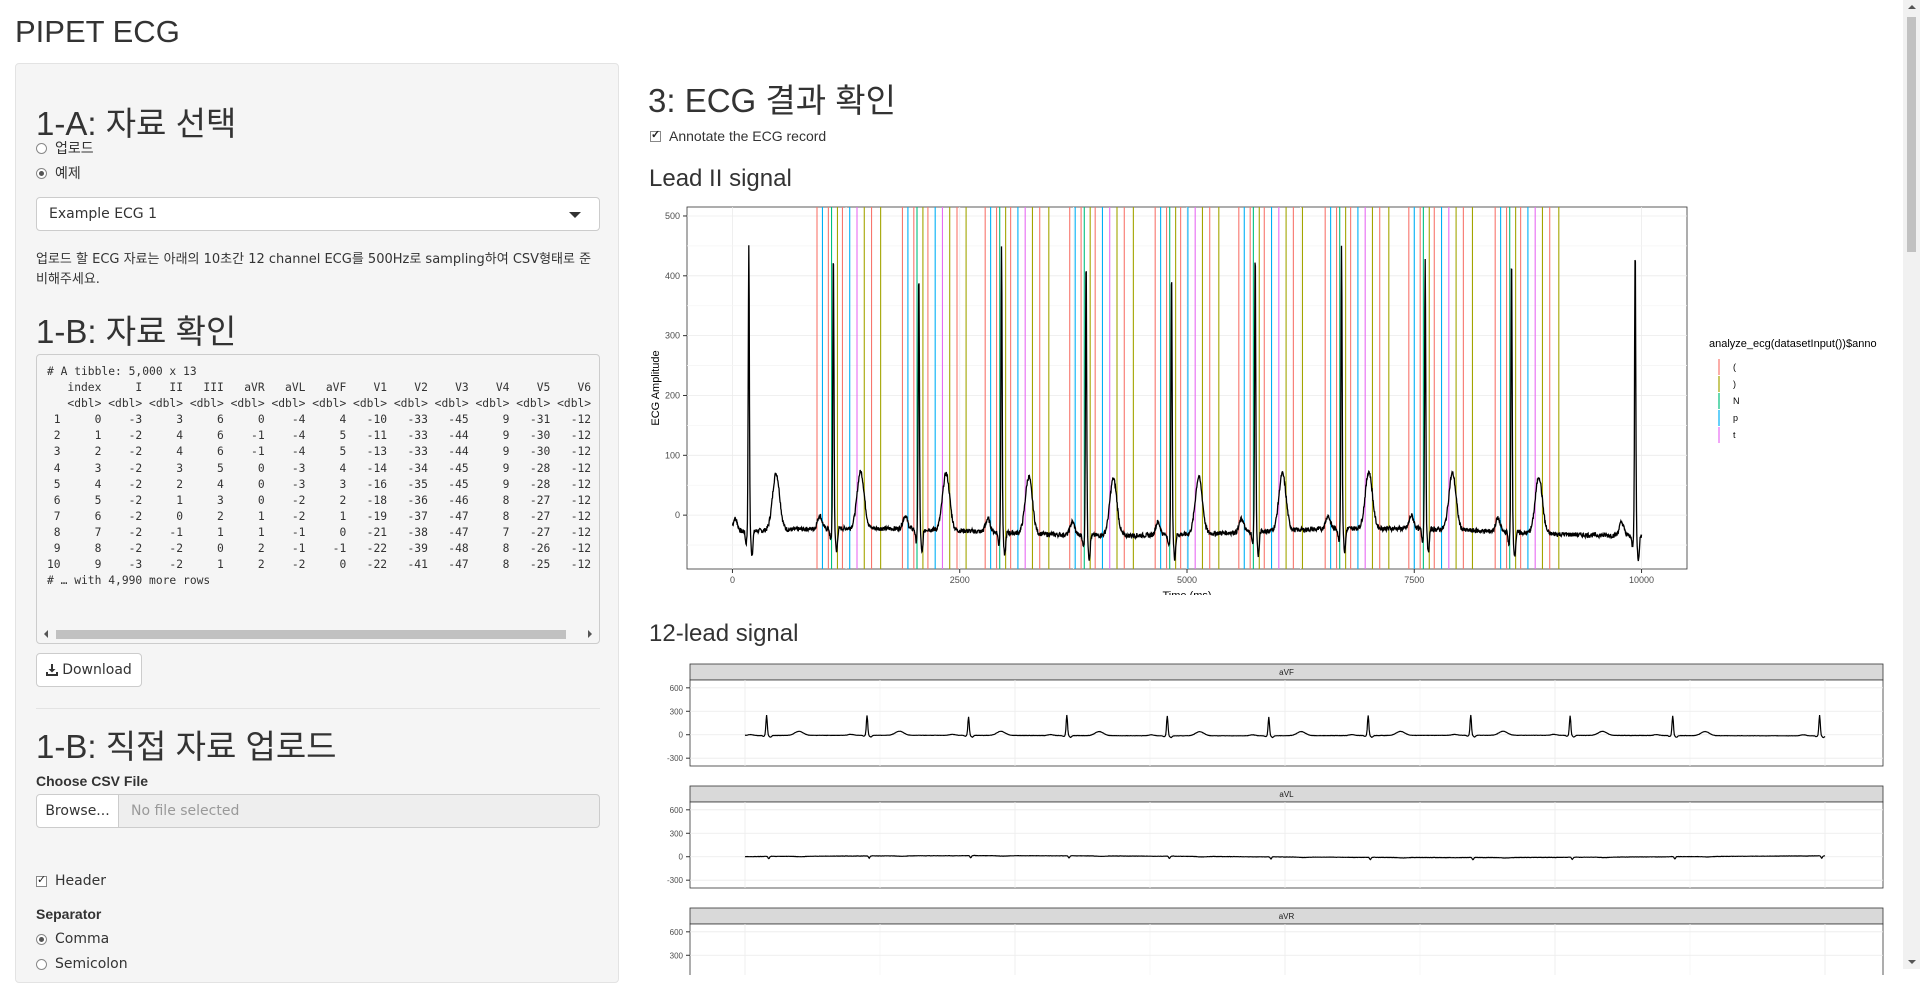 The width and height of the screenshot is (1920, 983). I want to click on legend-label: ), so click(1734, 384).